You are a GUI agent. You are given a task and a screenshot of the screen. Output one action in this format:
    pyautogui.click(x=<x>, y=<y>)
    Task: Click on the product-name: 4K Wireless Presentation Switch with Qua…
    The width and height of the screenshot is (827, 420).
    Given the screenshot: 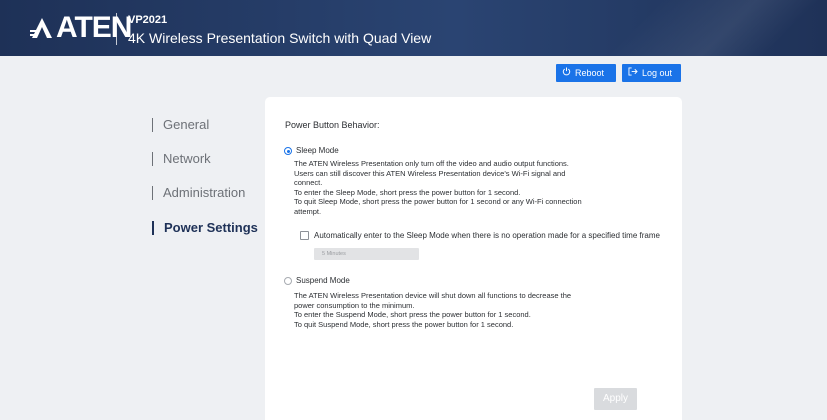 What is the action you would take?
    pyautogui.click(x=280, y=38)
    